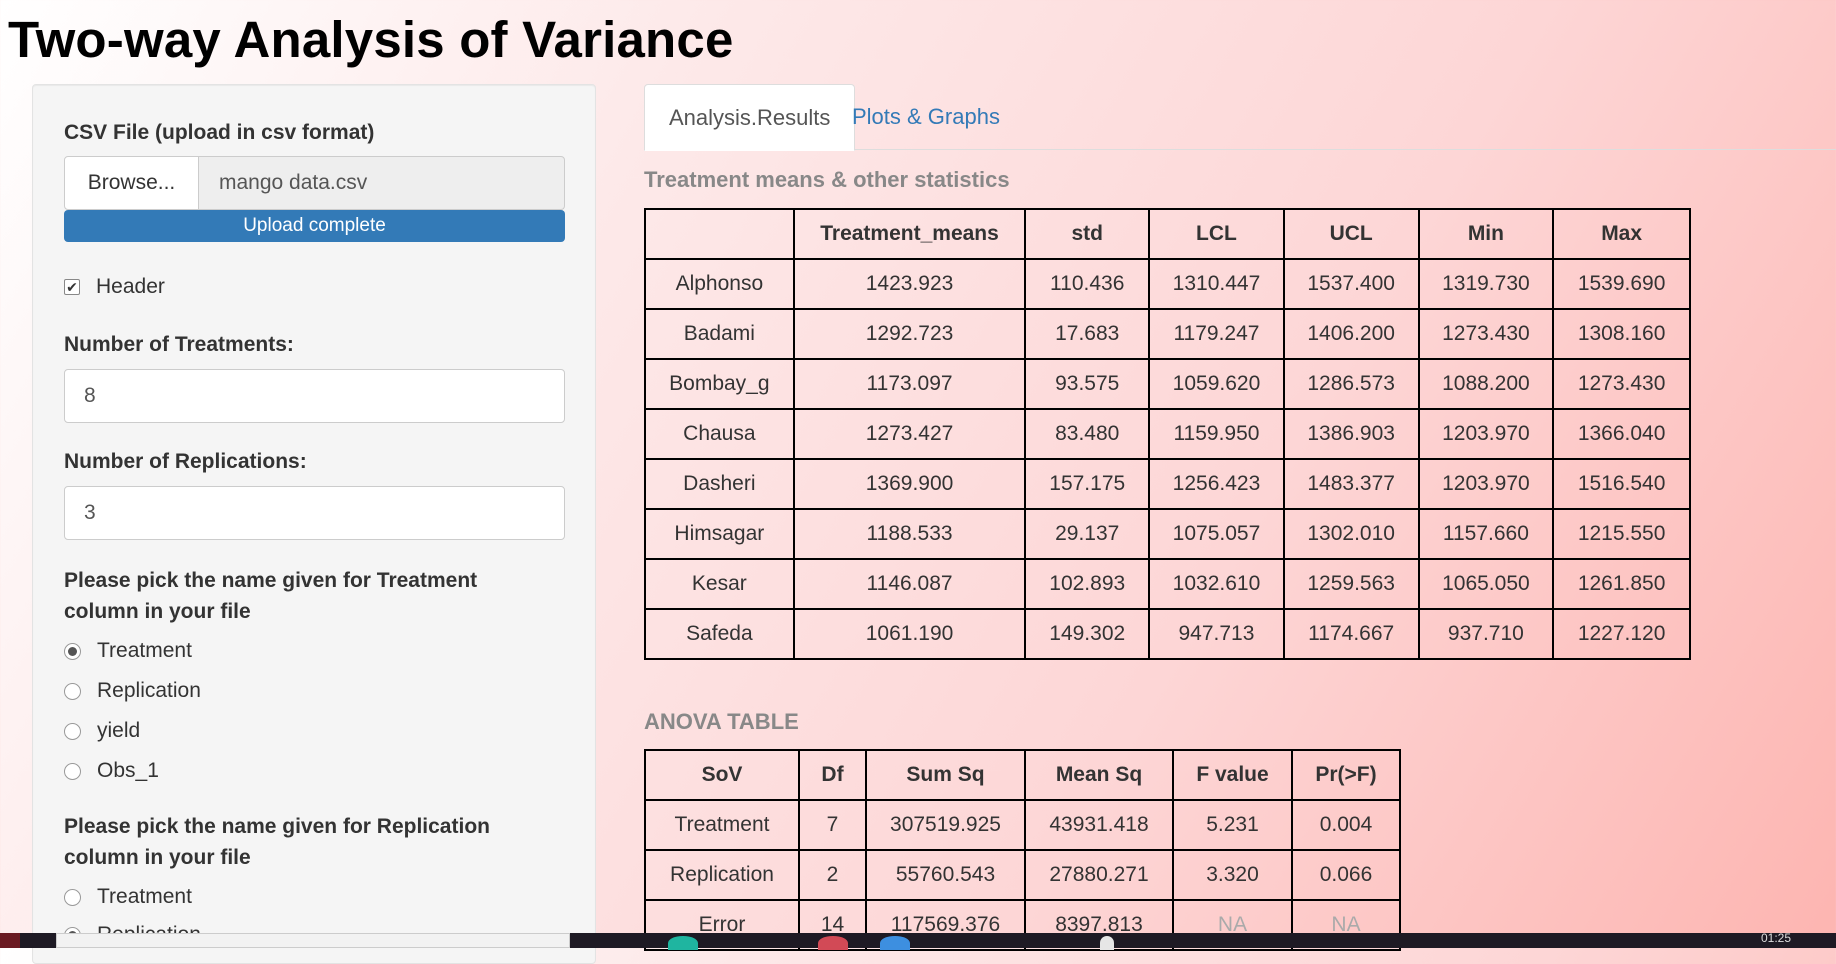  Describe the element at coordinates (1621, 484) in the screenshot. I see `table-cell: 1516.540` at that location.